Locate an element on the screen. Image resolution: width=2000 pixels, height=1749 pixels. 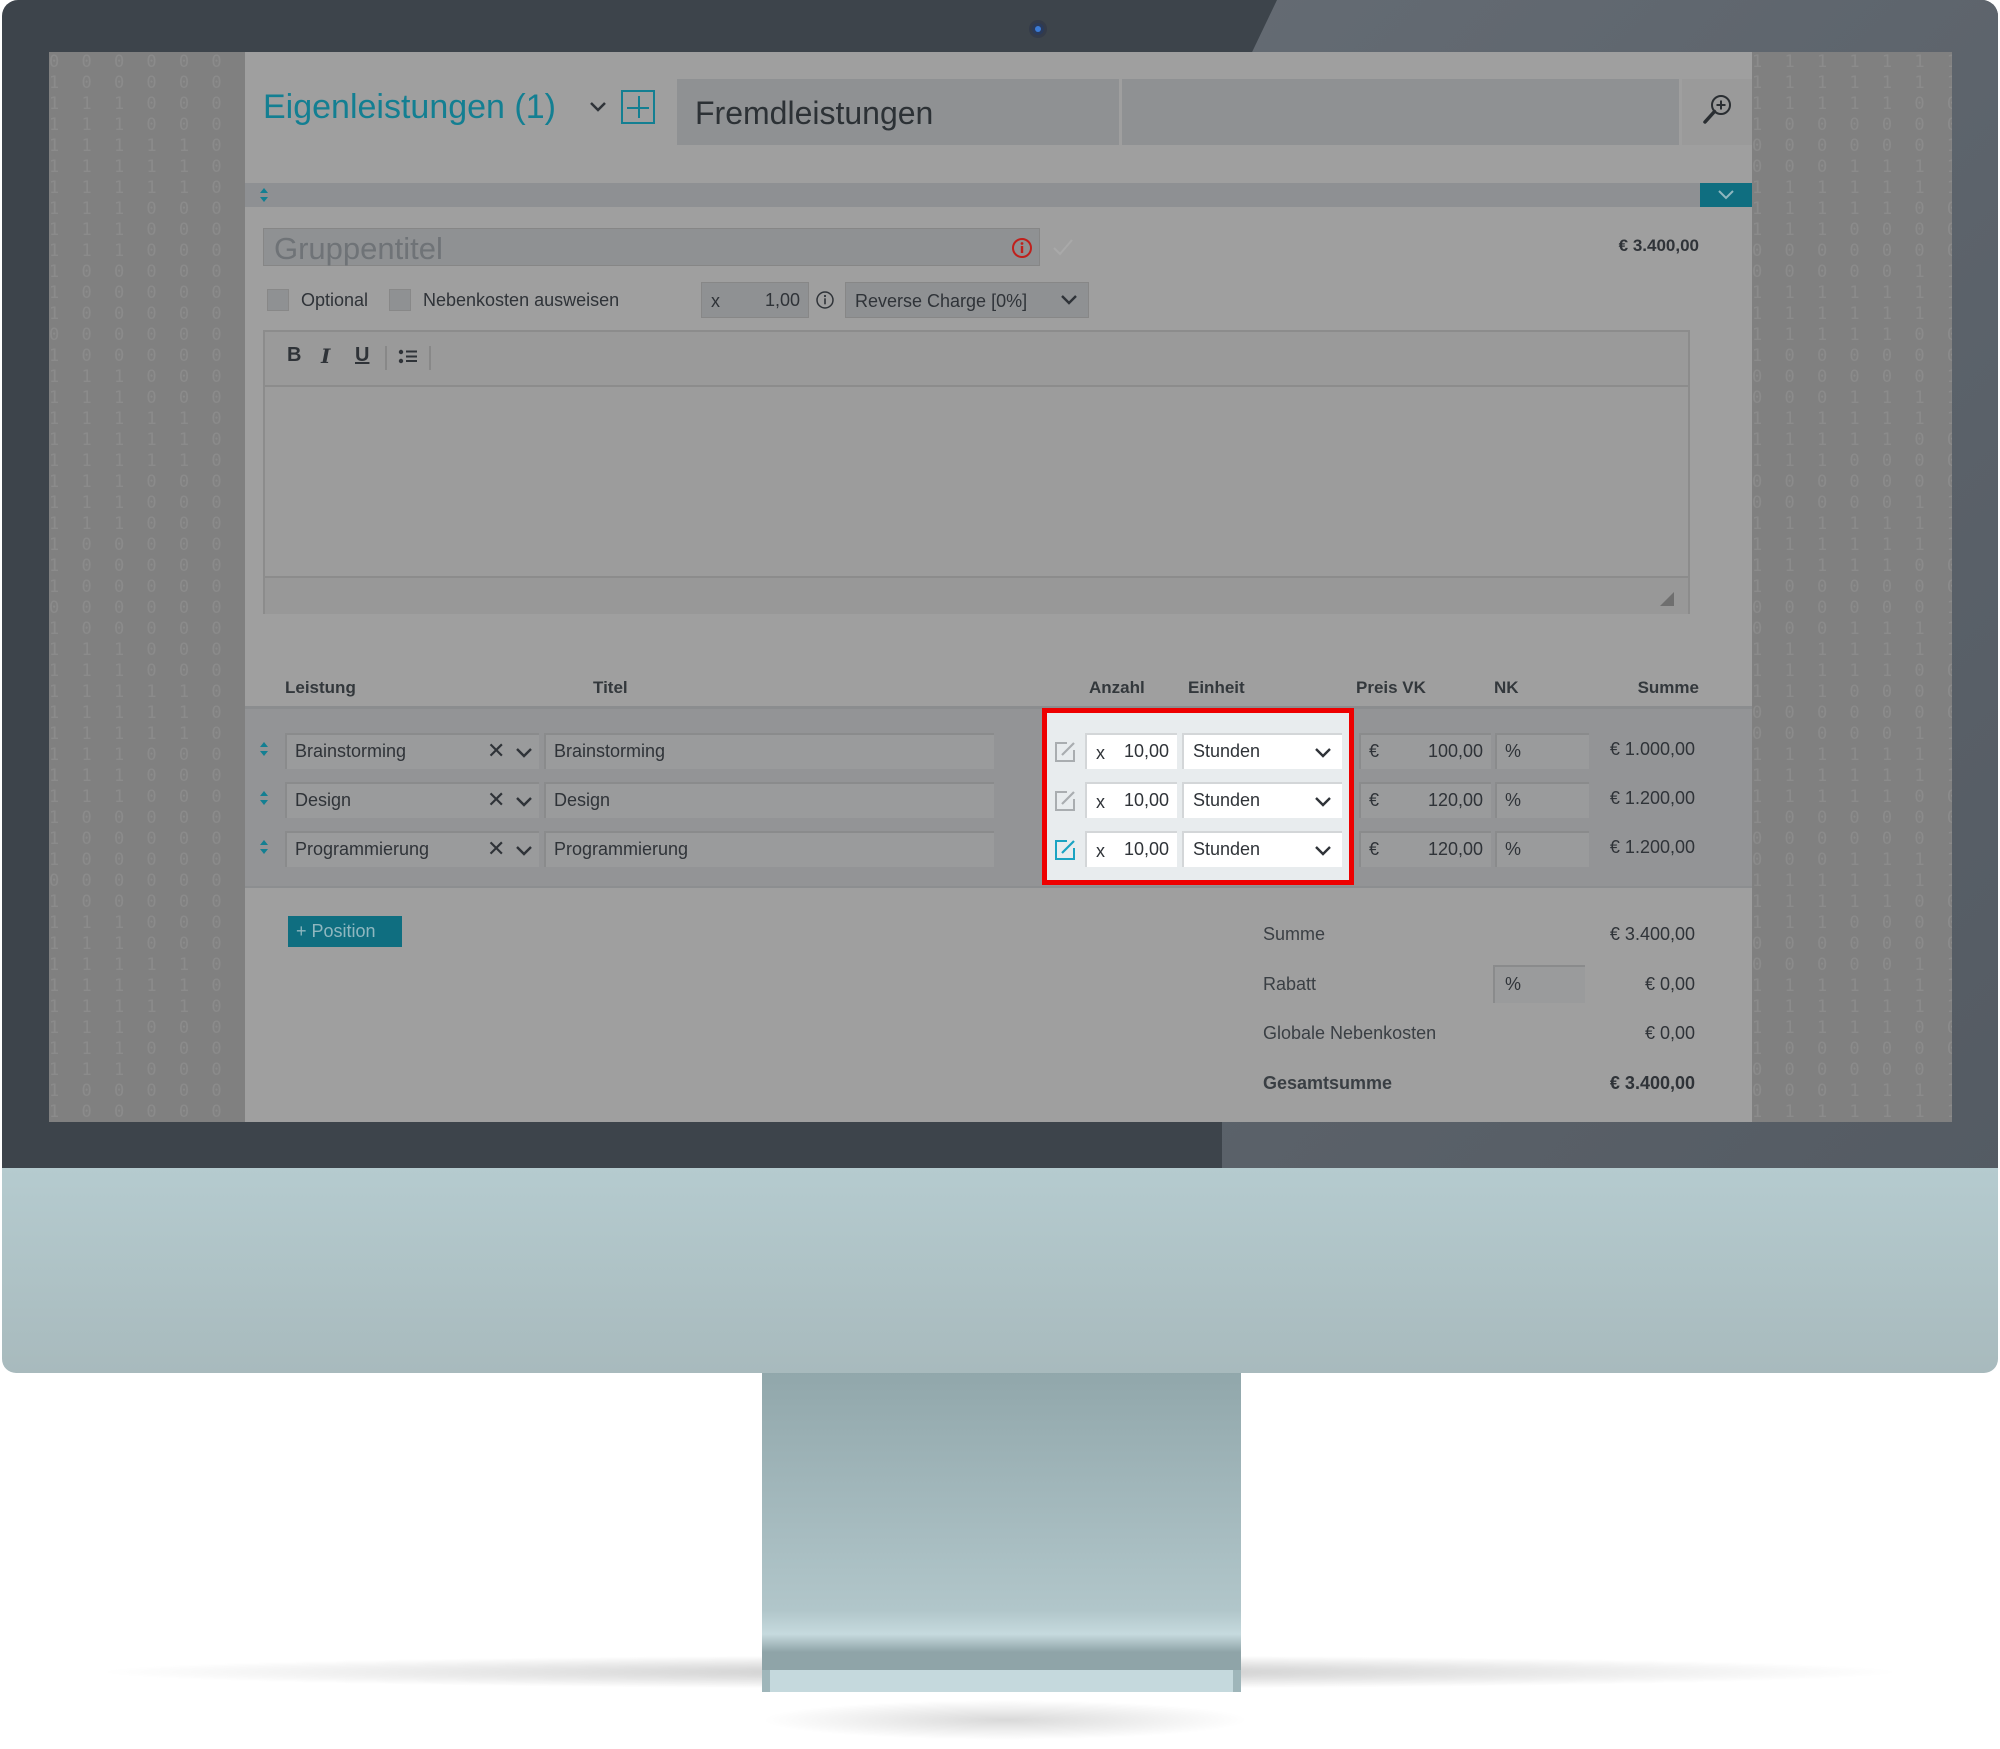
tab-placeholder is located at coordinates (1400, 112).